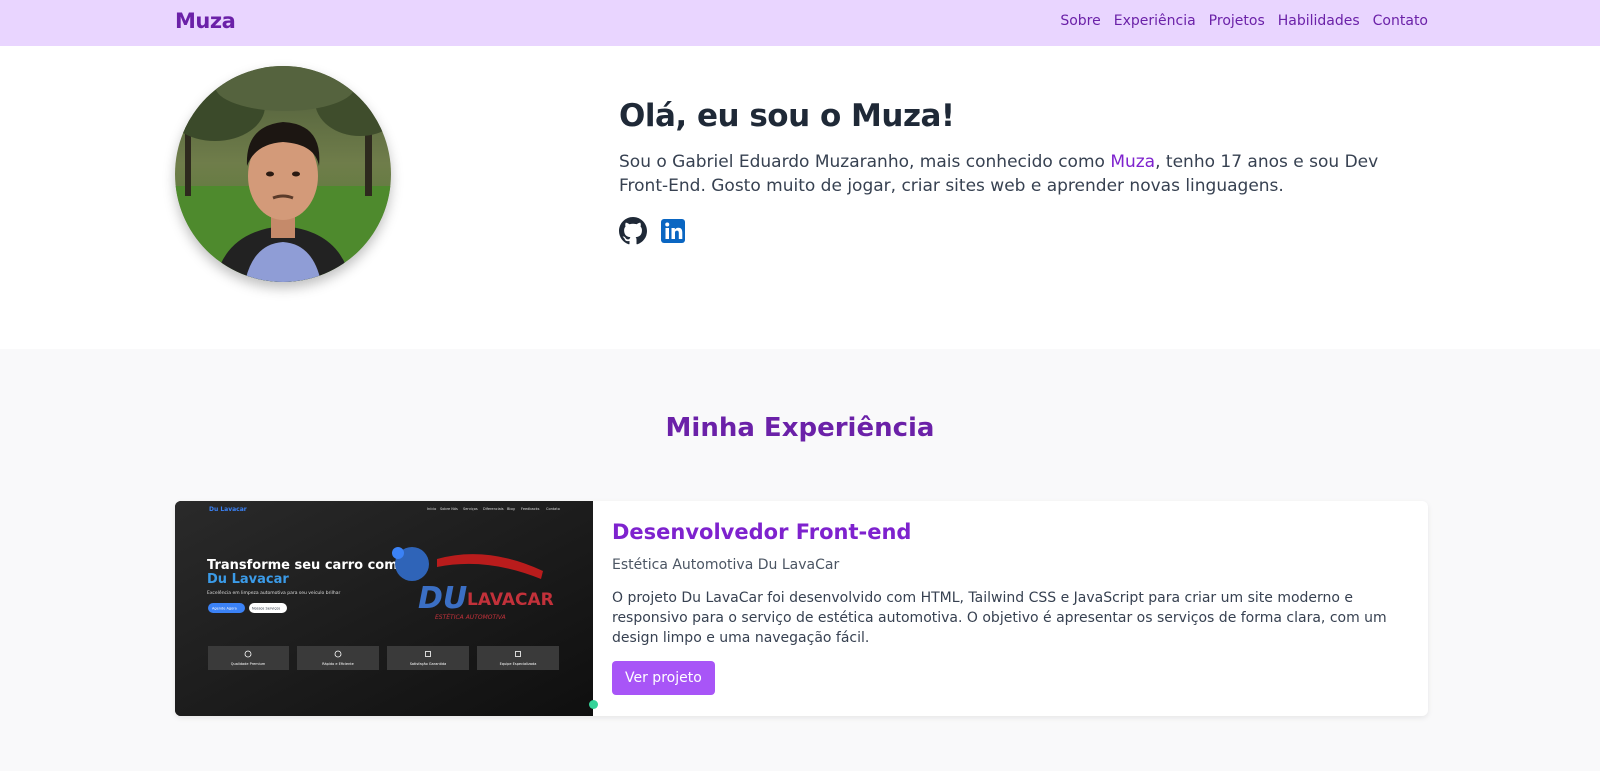  What do you see at coordinates (653, 231) in the screenshot?
I see `social-links` at bounding box center [653, 231].